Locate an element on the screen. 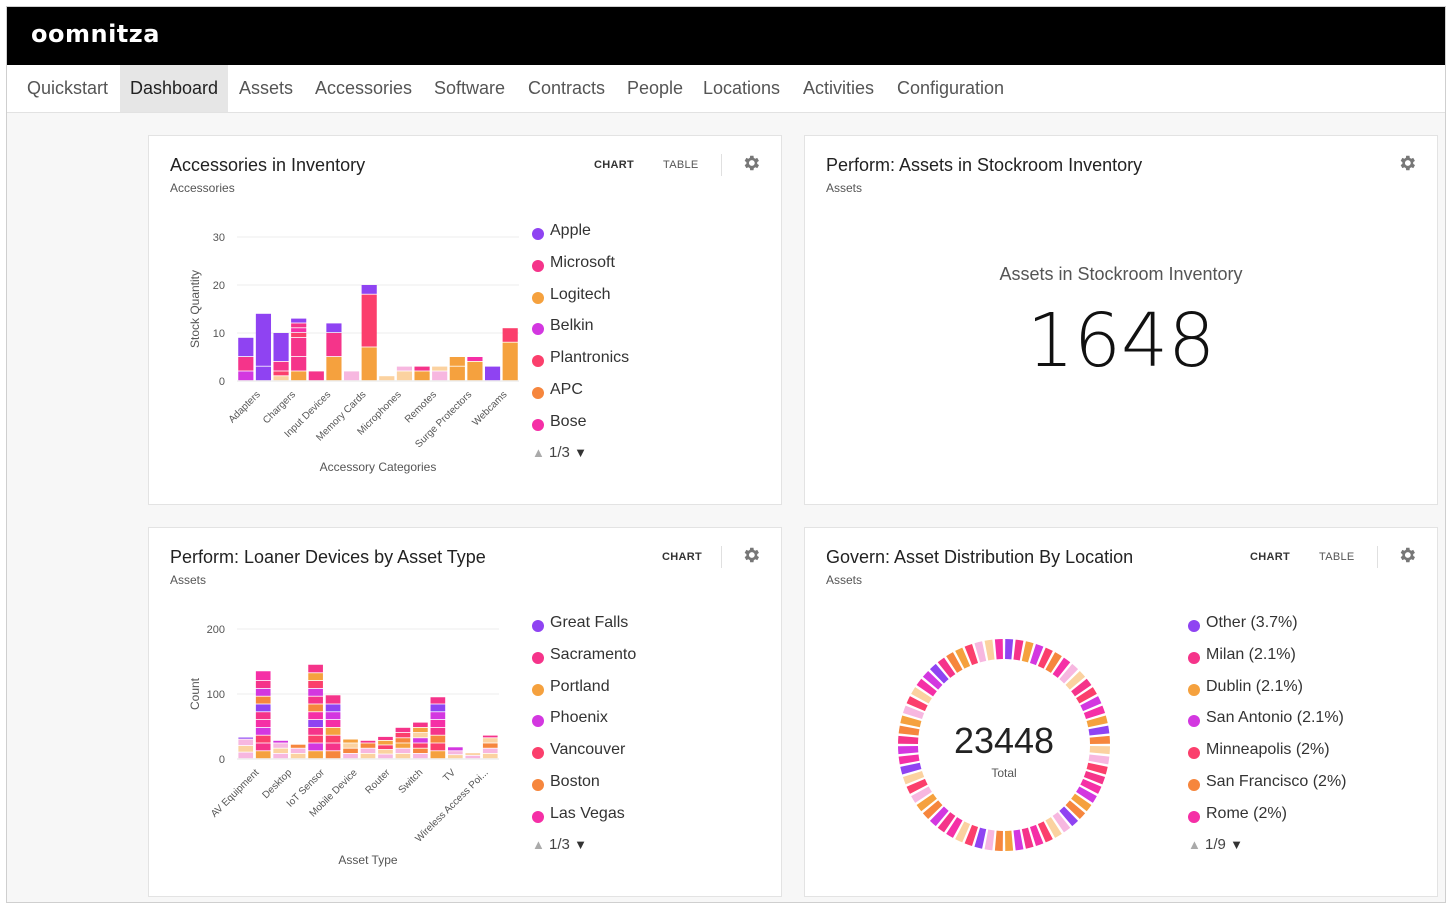 The width and height of the screenshot is (1449, 903). nav-locations: Locations is located at coordinates (741, 88).